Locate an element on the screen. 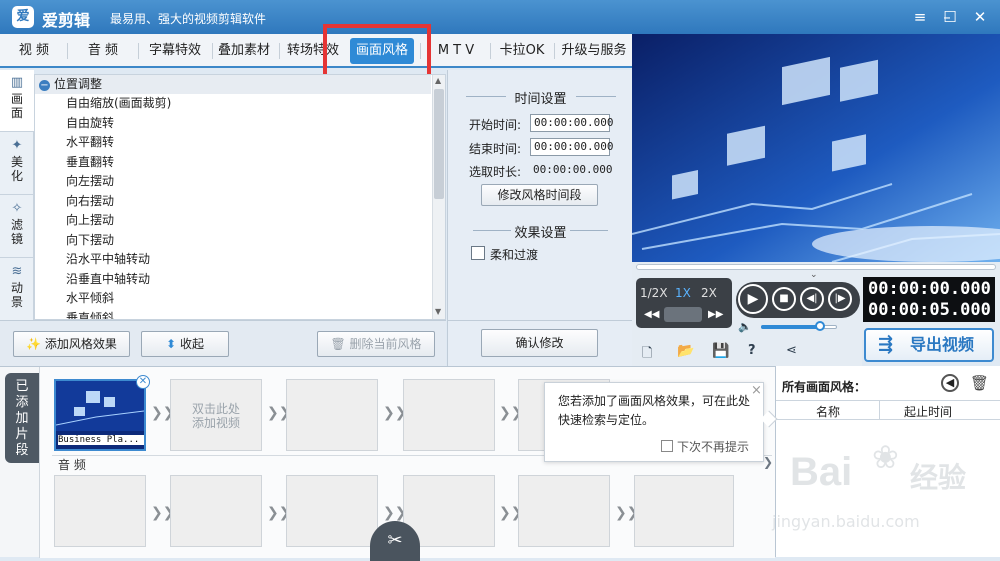 The height and width of the screenshot is (561, 1000). tab-subtitle-effects: 字幕特效 is located at coordinates (175, 51).